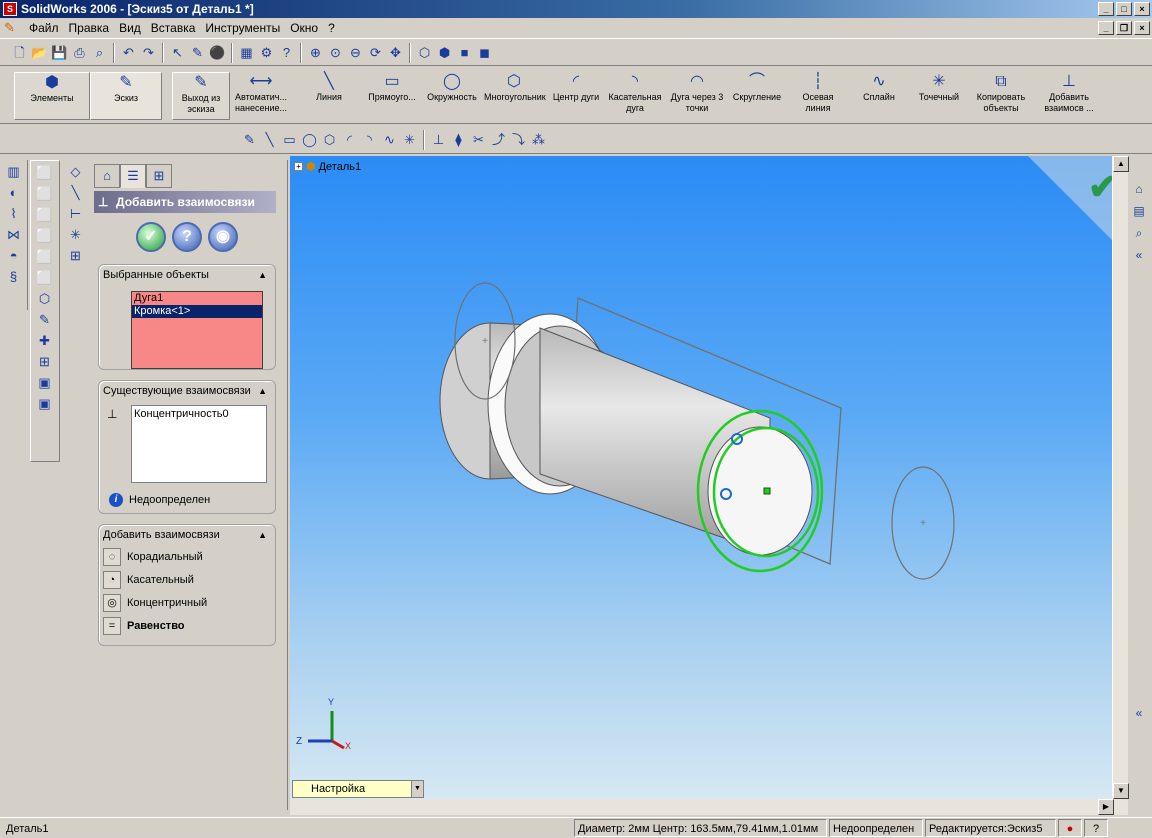 The height and width of the screenshot is (838, 1152). Describe the element at coordinates (515, 96) in the screenshot. I see `polygon-button: ⬡ Многоугольник` at that location.